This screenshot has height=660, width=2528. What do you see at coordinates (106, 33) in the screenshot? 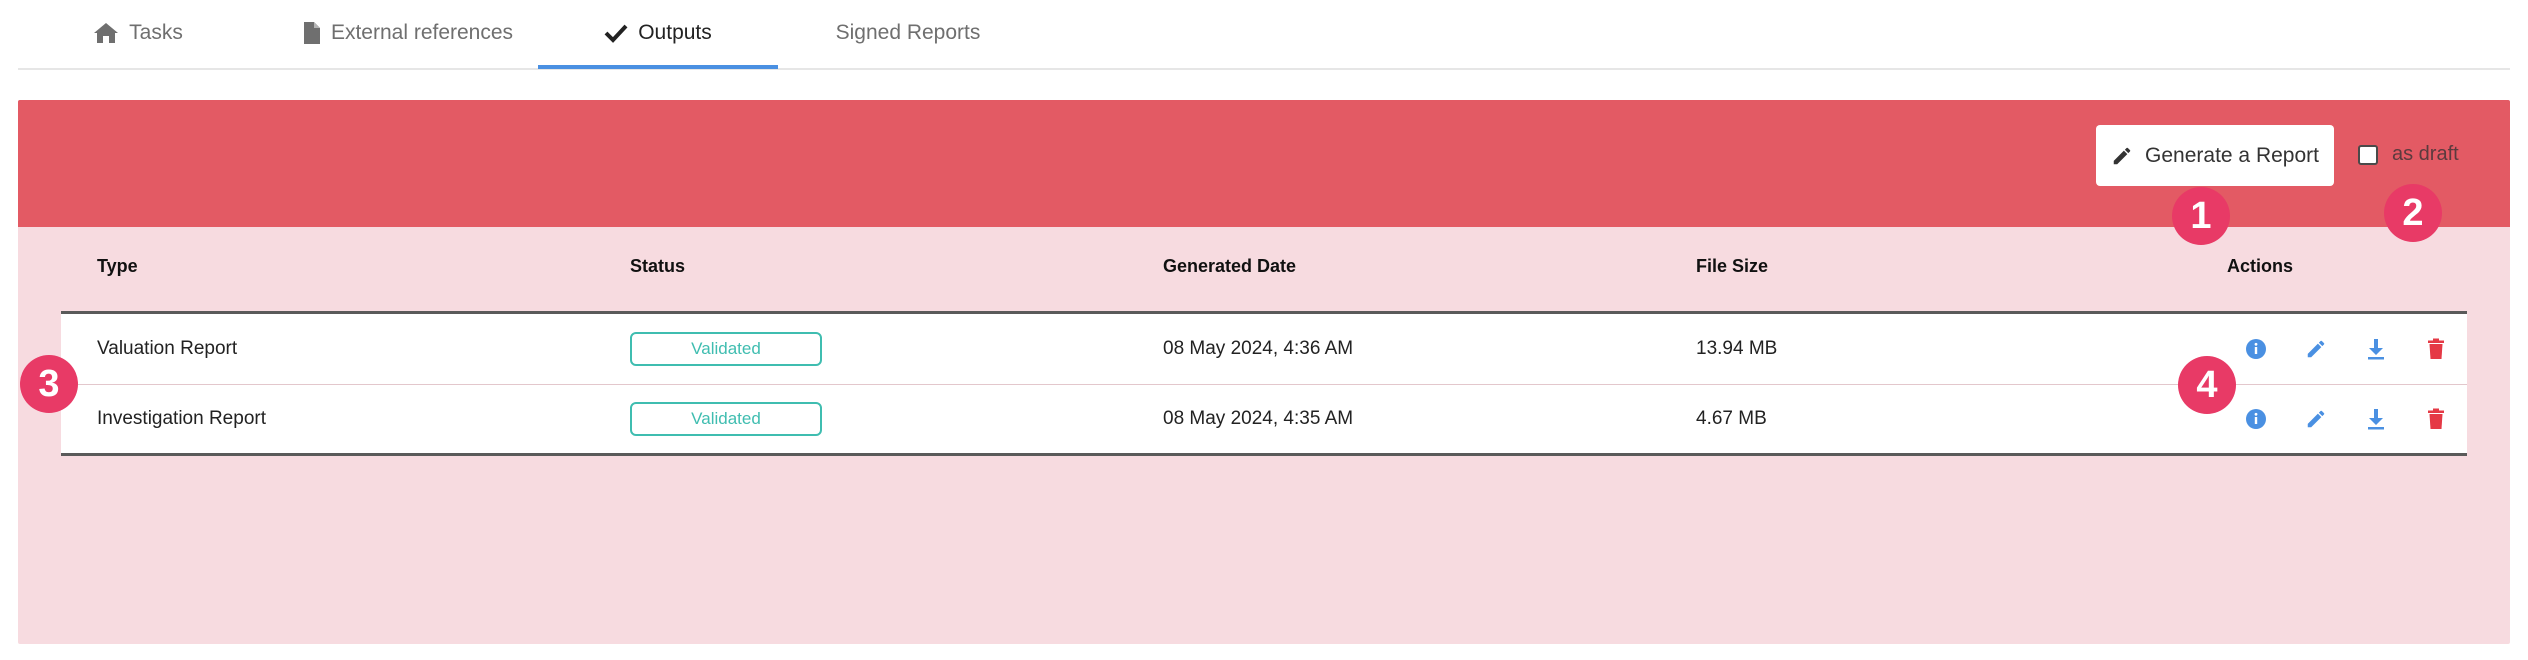
I see `home-icon` at bounding box center [106, 33].